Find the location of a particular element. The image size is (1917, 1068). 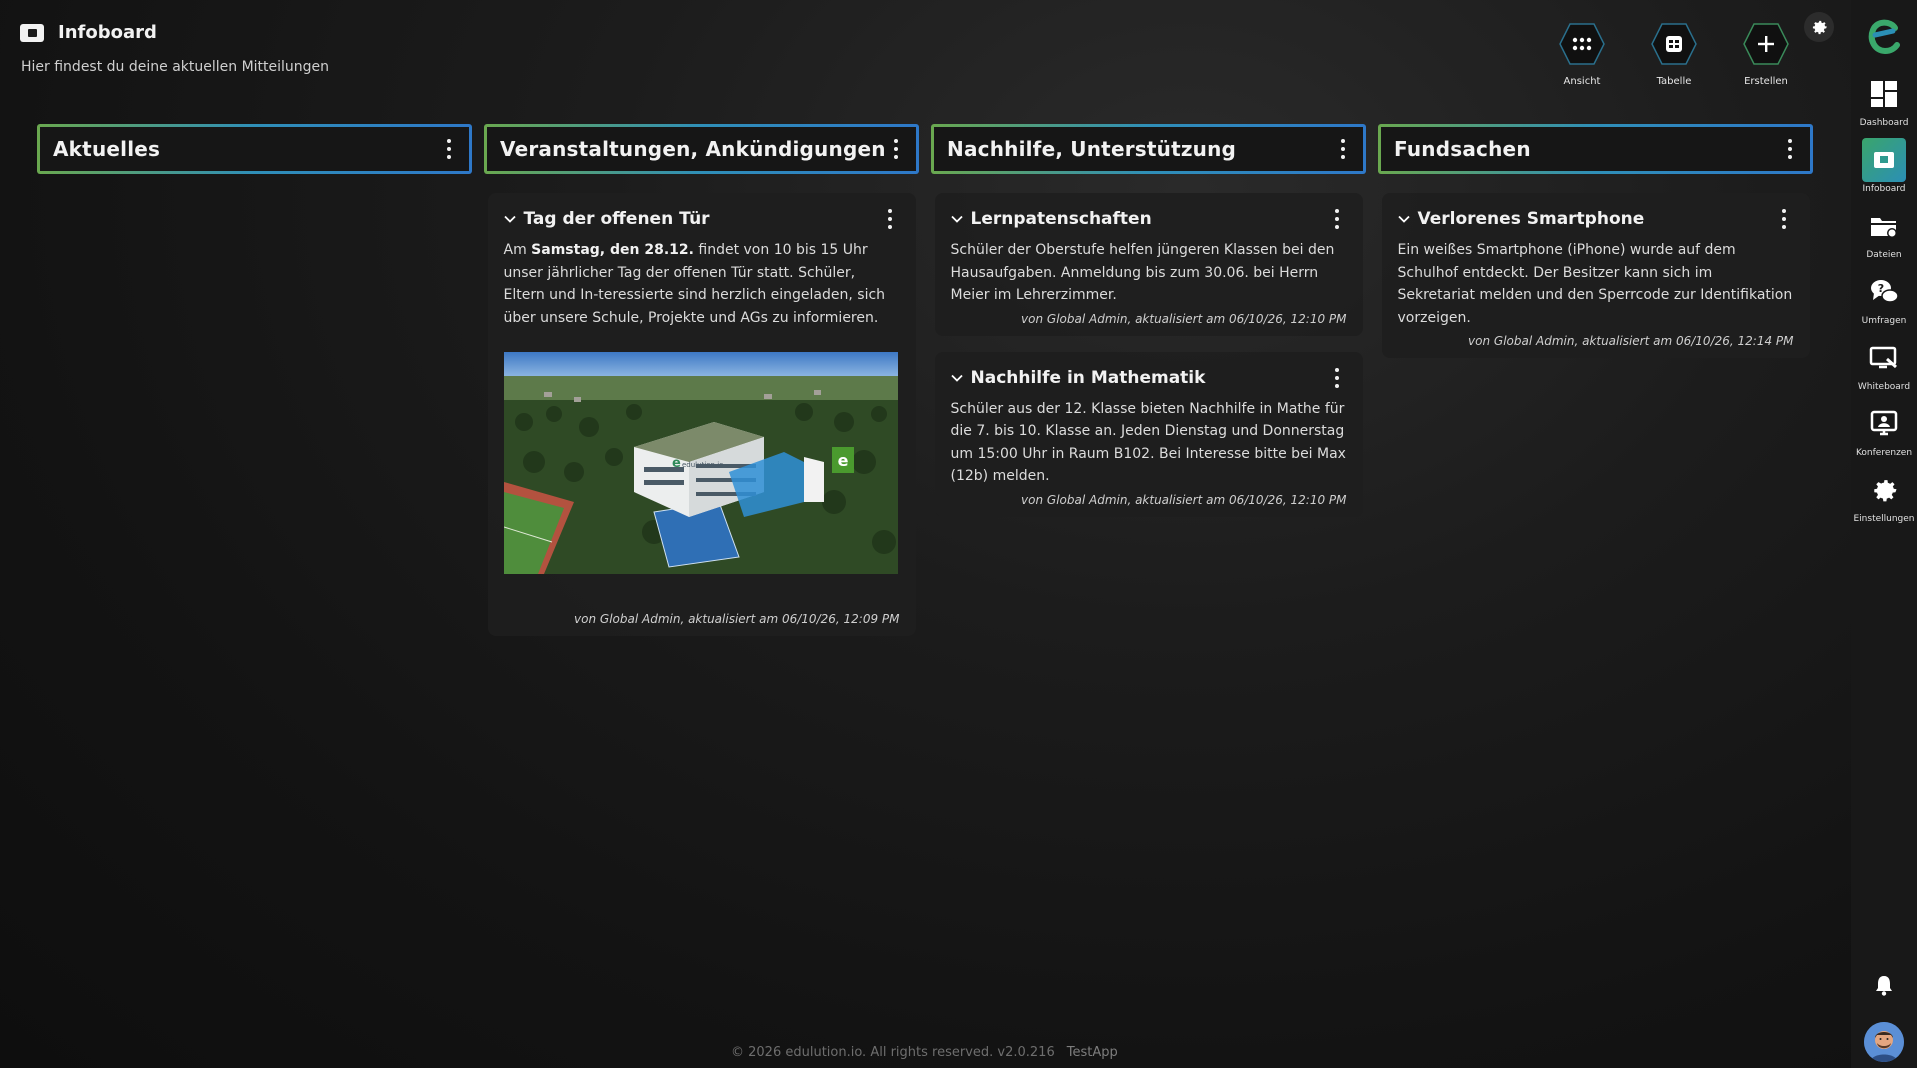

sidebar-item-dateien: Dateien is located at coordinates (1884, 232).